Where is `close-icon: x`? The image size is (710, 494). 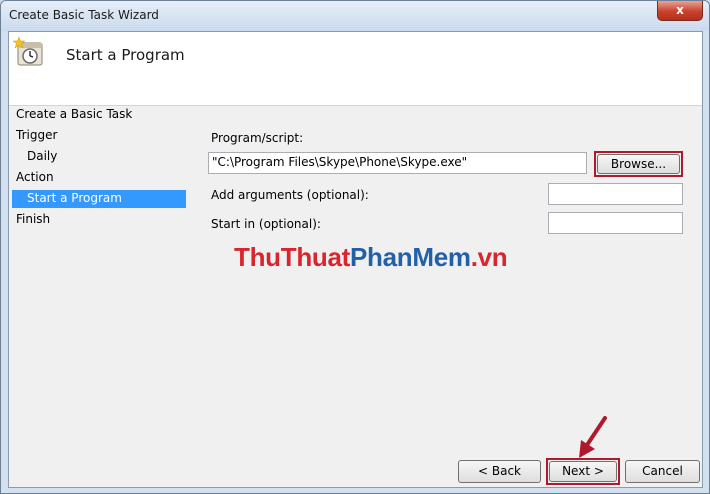 close-icon: x is located at coordinates (680, 10).